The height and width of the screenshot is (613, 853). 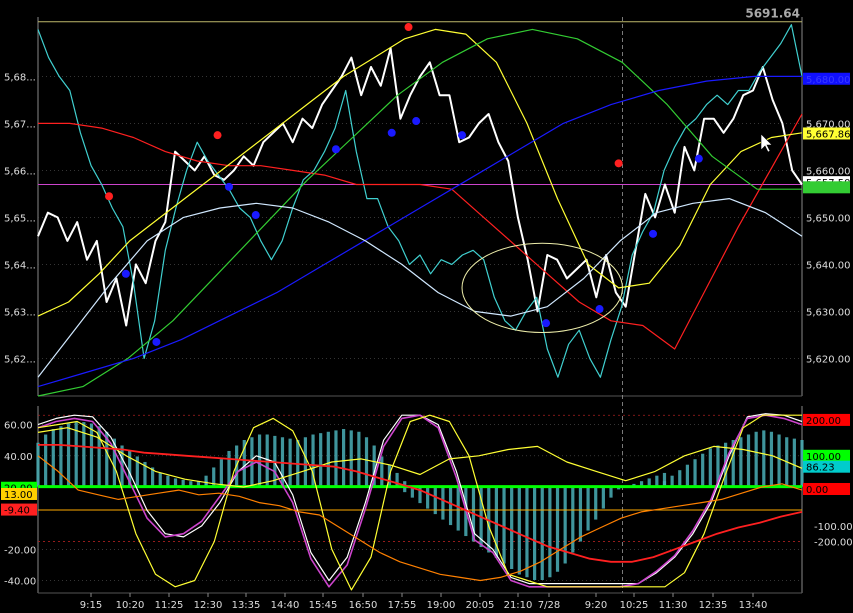 What do you see at coordinates (634, 605) in the screenshot?
I see `x-tick-label: 10:25` at bounding box center [634, 605].